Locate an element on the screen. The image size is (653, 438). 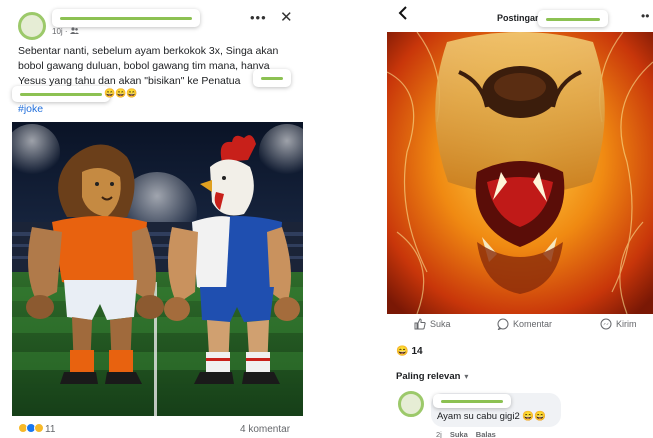
more-options-icon: ••• is located at coordinates (258, 17).